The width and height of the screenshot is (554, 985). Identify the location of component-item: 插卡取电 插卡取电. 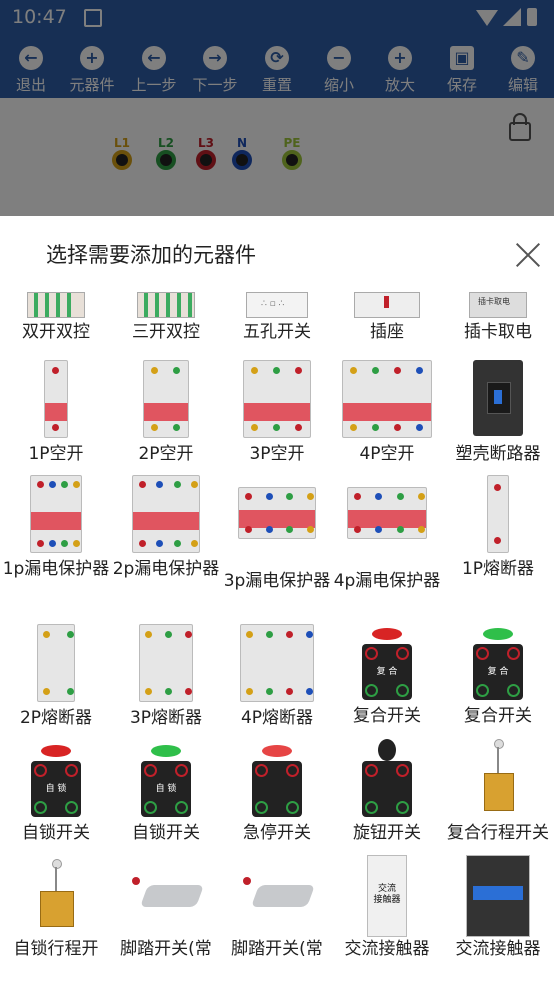
(498, 319).